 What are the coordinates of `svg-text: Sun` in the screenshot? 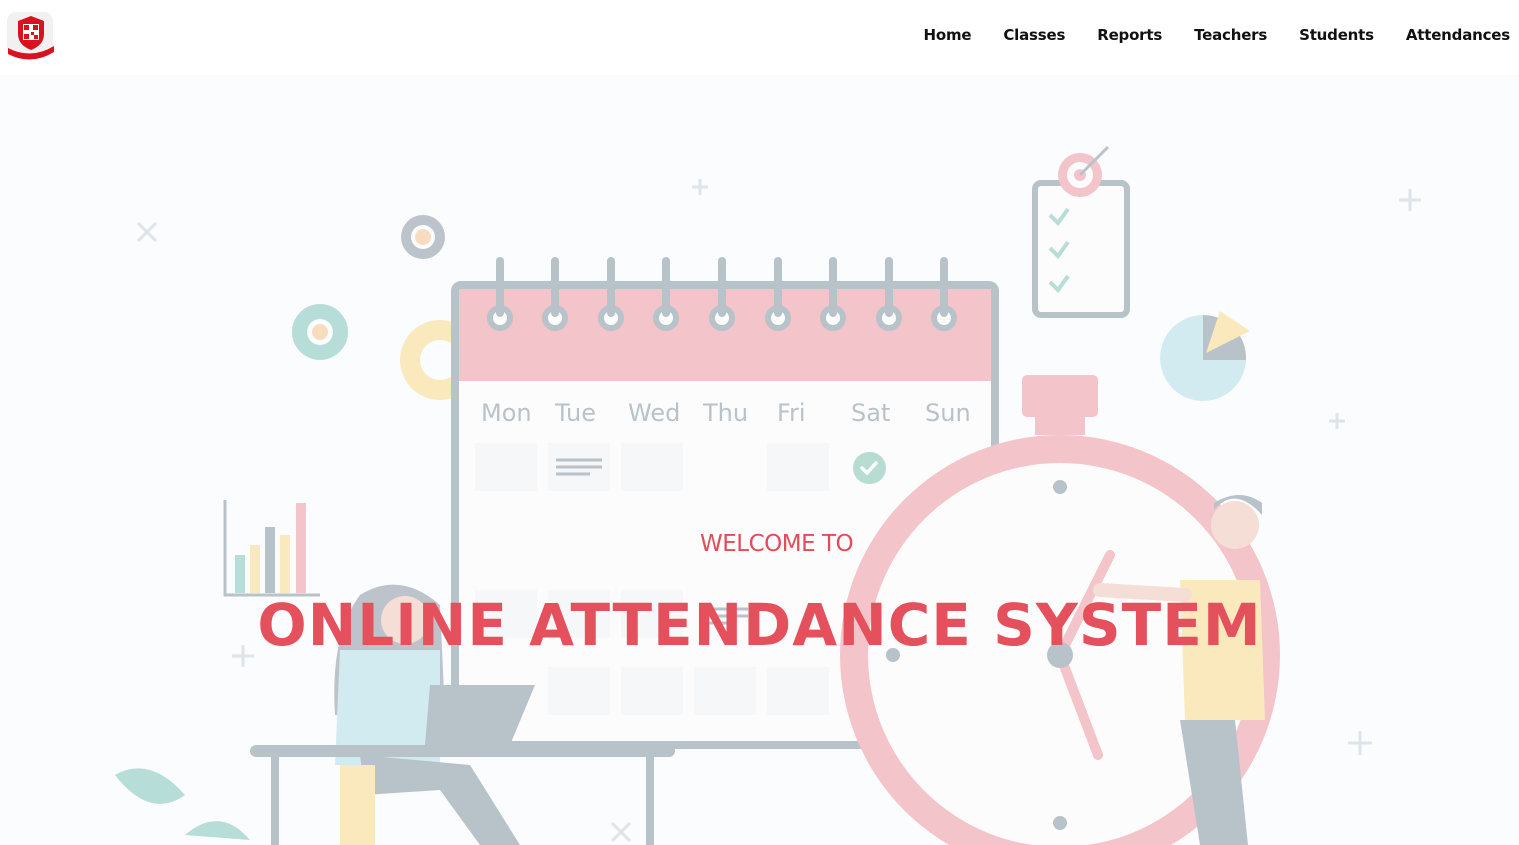 It's located at (948, 413).